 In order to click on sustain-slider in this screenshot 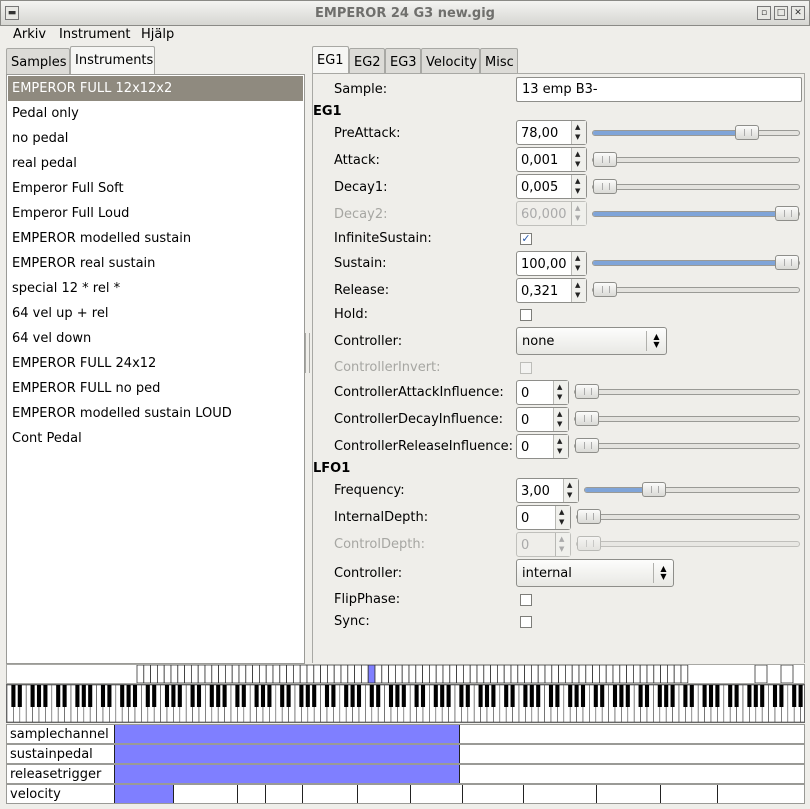, I will do `click(696, 262)`.